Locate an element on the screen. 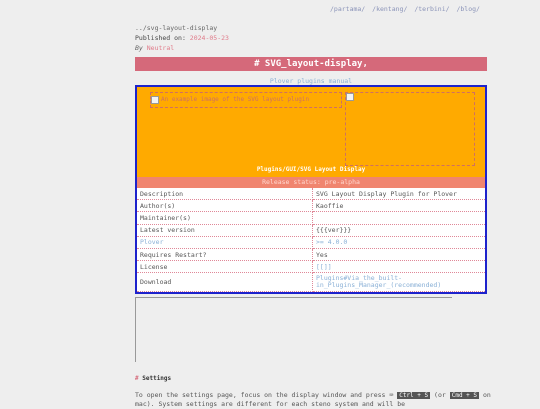 The height and width of the screenshot is (409, 540). keyboard-icon: ⌨ is located at coordinates (391, 395).